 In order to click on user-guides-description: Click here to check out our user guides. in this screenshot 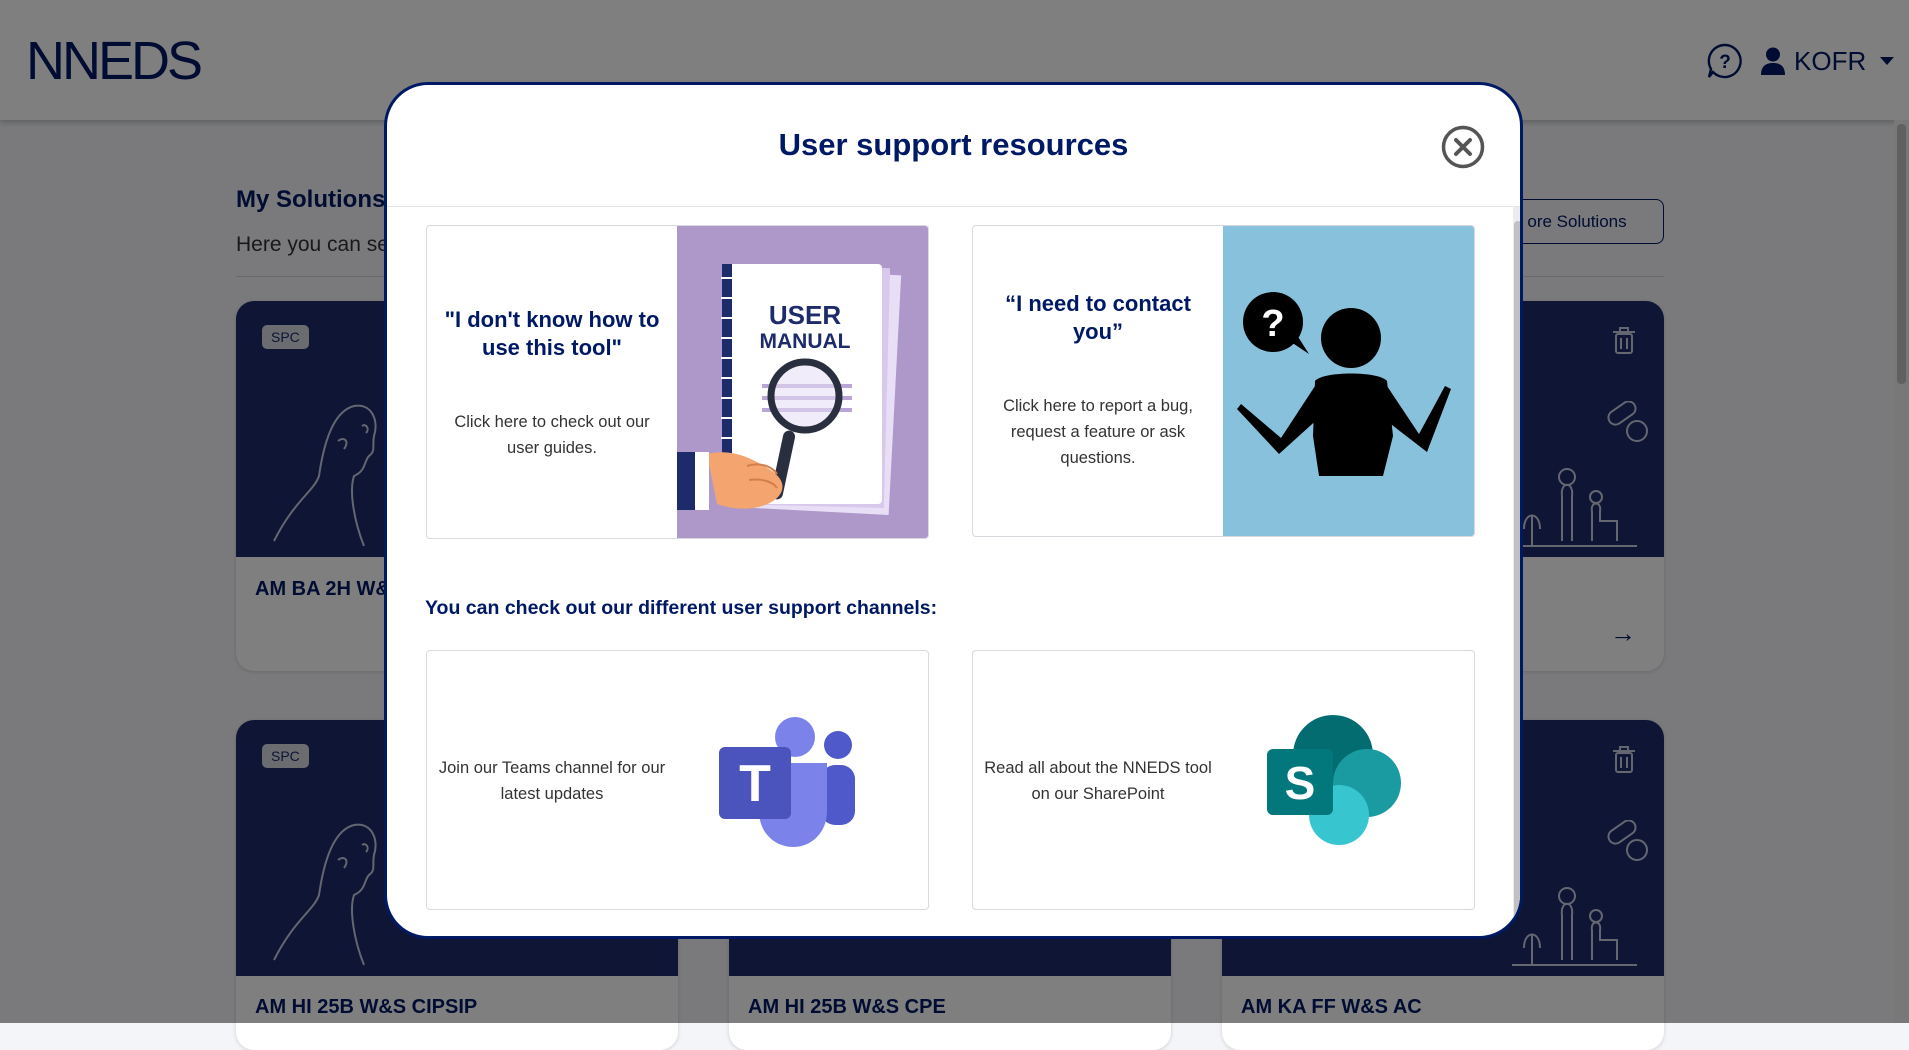, I will do `click(552, 435)`.